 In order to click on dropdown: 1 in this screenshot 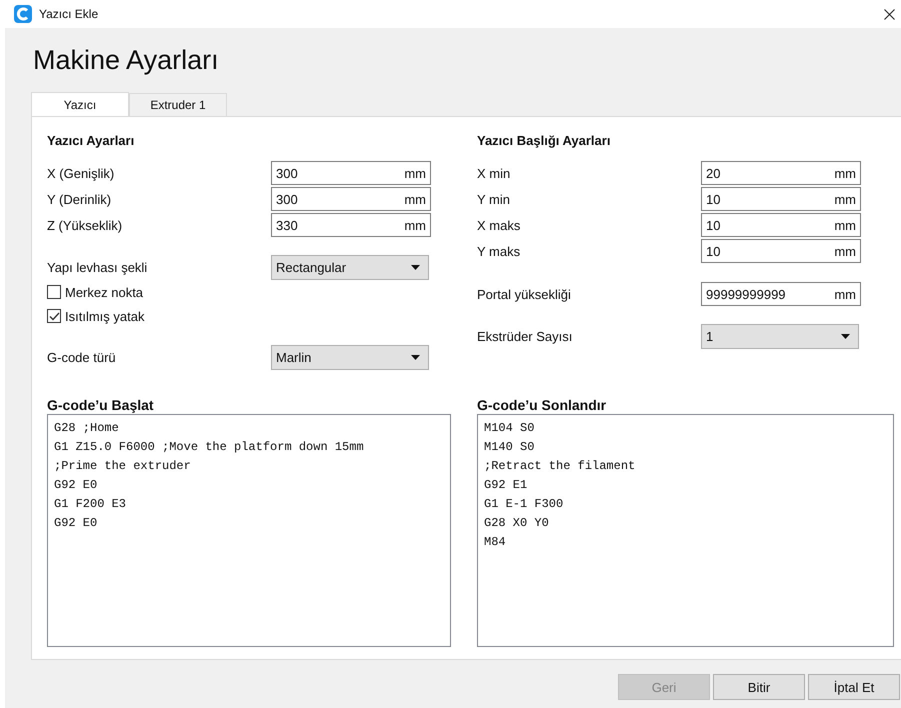, I will do `click(780, 336)`.